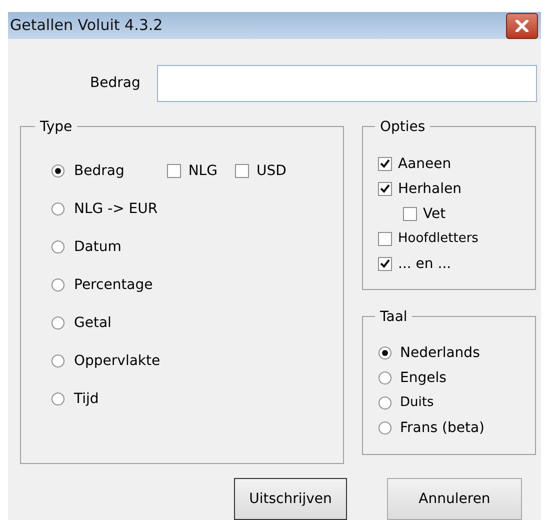 The width and height of the screenshot is (549, 520). What do you see at coordinates (99, 171) in the screenshot?
I see `option-label: Bedrag` at bounding box center [99, 171].